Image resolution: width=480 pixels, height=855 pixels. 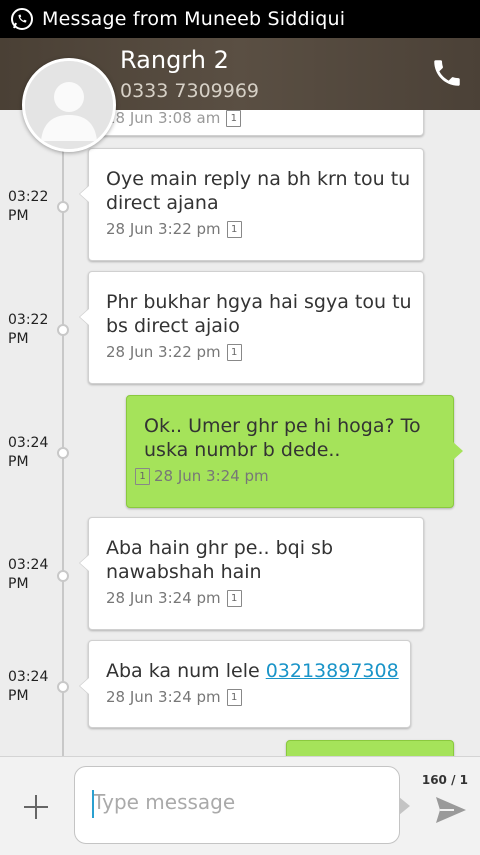 What do you see at coordinates (36, 807) in the screenshot?
I see `add-attachment-icon` at bounding box center [36, 807].